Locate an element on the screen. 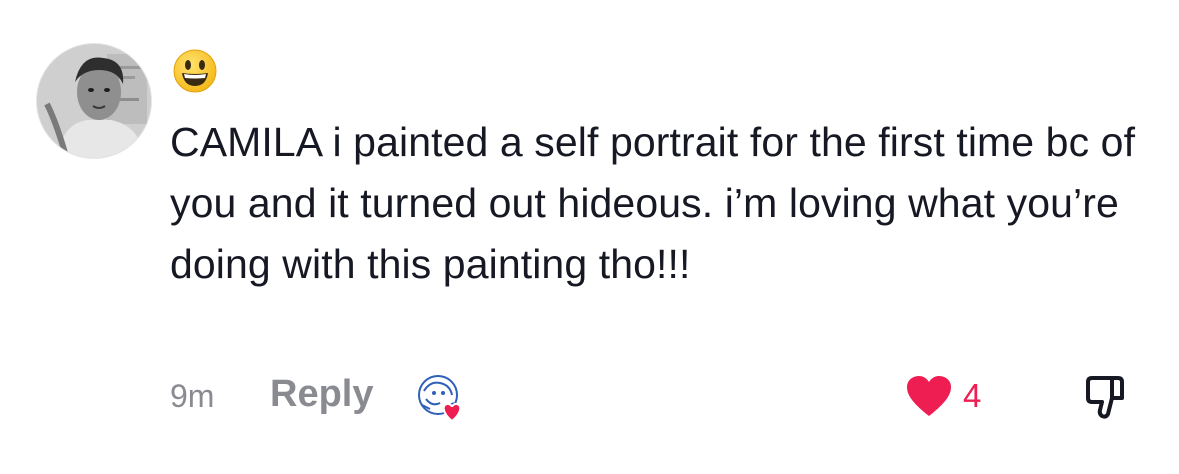  username-emoji-icon is located at coordinates (195, 71).